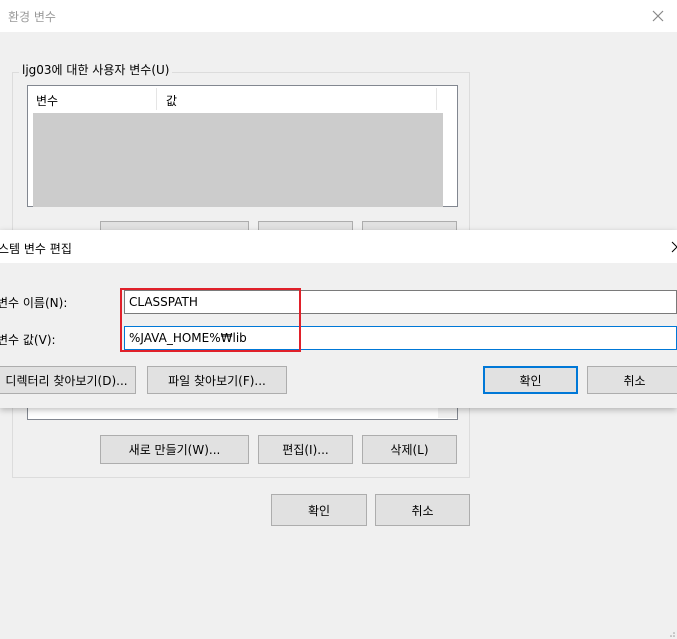 Image resolution: width=677 pixels, height=639 pixels. What do you see at coordinates (670, 632) in the screenshot?
I see `resize-grip-icon` at bounding box center [670, 632].